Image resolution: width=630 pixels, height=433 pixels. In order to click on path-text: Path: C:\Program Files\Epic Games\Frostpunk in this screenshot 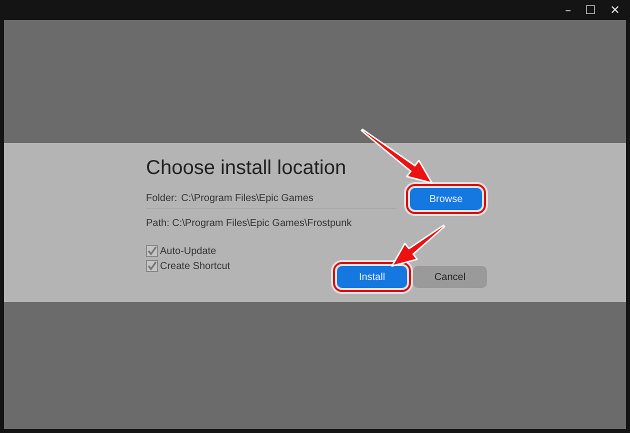, I will do `click(249, 223)`.